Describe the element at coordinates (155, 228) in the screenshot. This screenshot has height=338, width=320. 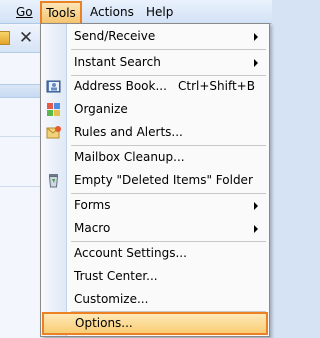
I see `menu-item-macro: Macro` at that location.